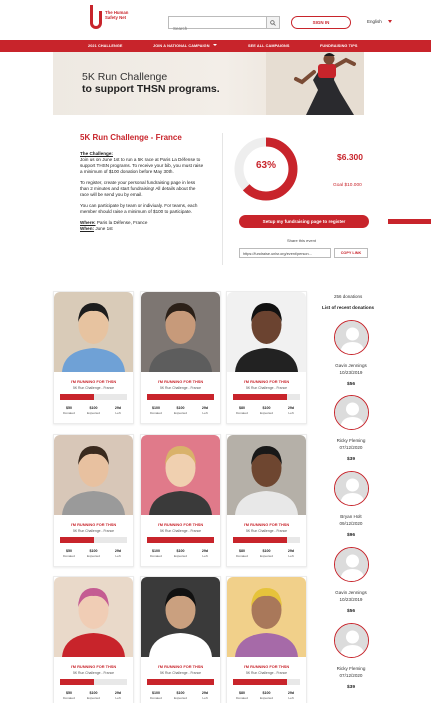 The width and height of the screenshot is (431, 703). What do you see at coordinates (351, 592) in the screenshot?
I see `donor-name: Gavin Jennings` at bounding box center [351, 592].